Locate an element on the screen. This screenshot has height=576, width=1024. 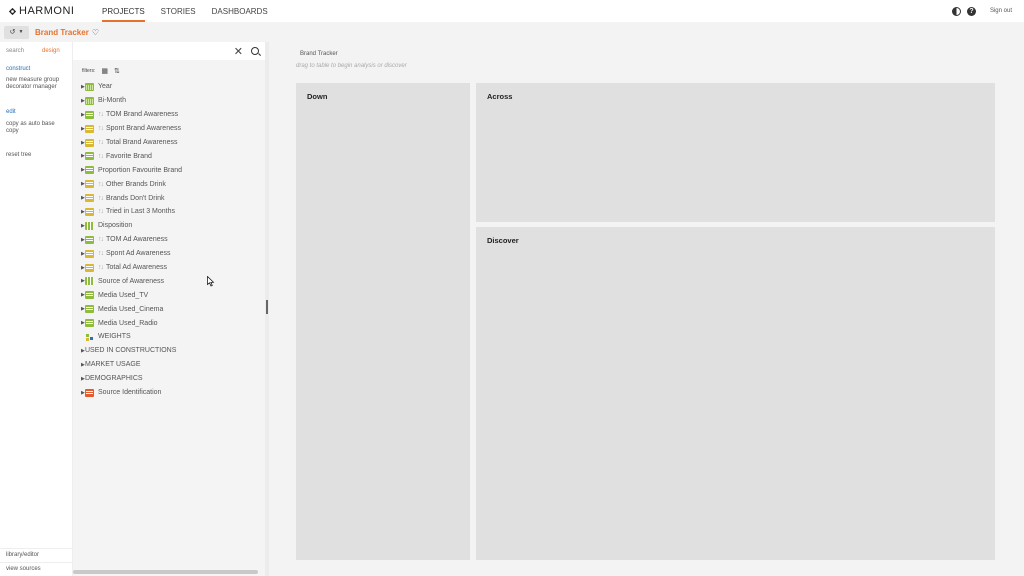
harmoni-logo: HARMONI is located at coordinates (51, 11).